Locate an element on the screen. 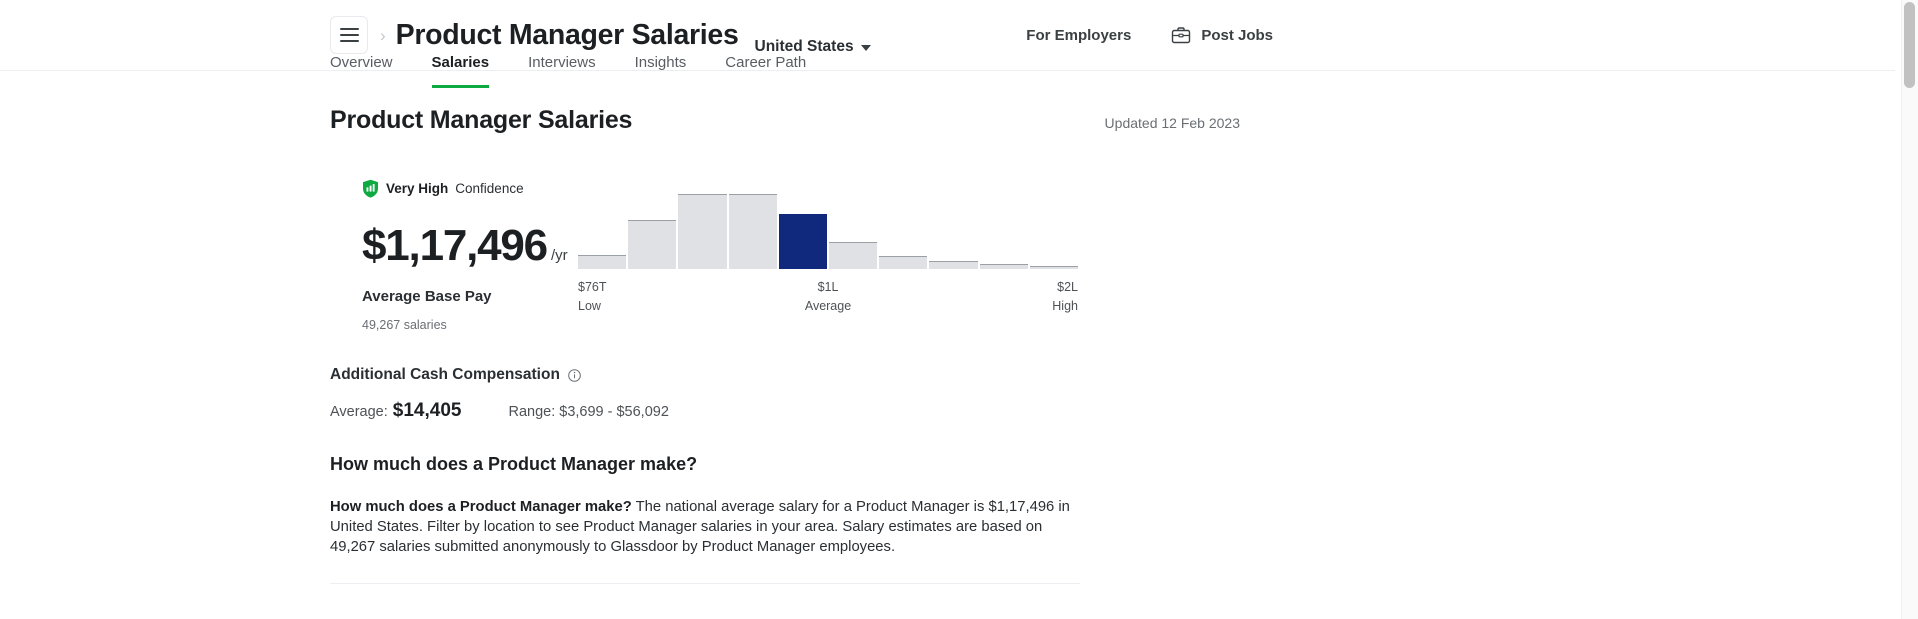 Image resolution: width=1918 pixels, height=619 pixels. tab-insights: Insights is located at coordinates (661, 68).